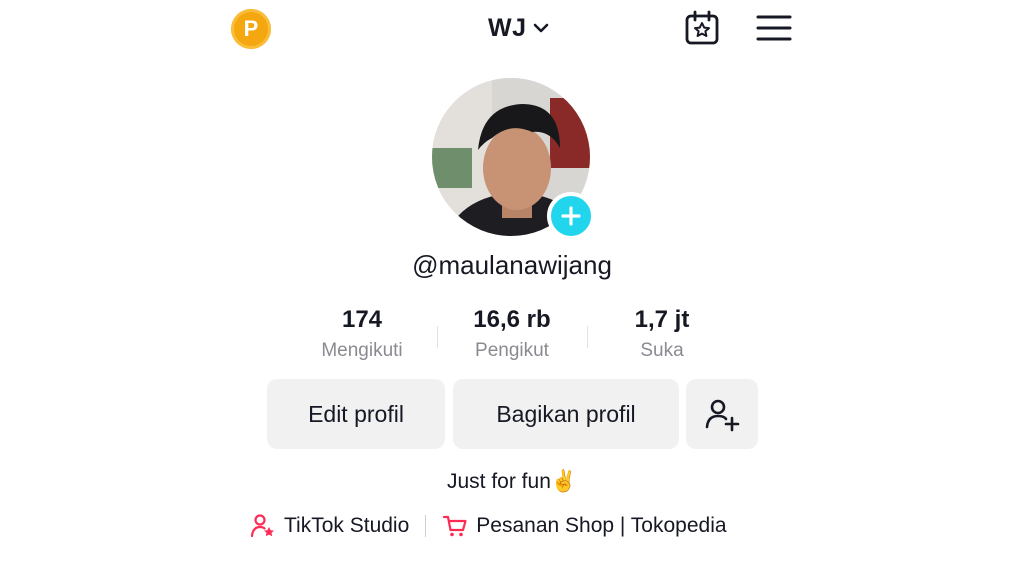 Image resolution: width=1024 pixels, height=576 pixels. I want to click on shop-orders-label: Pesanan Shop | Tokopedia, so click(601, 525).